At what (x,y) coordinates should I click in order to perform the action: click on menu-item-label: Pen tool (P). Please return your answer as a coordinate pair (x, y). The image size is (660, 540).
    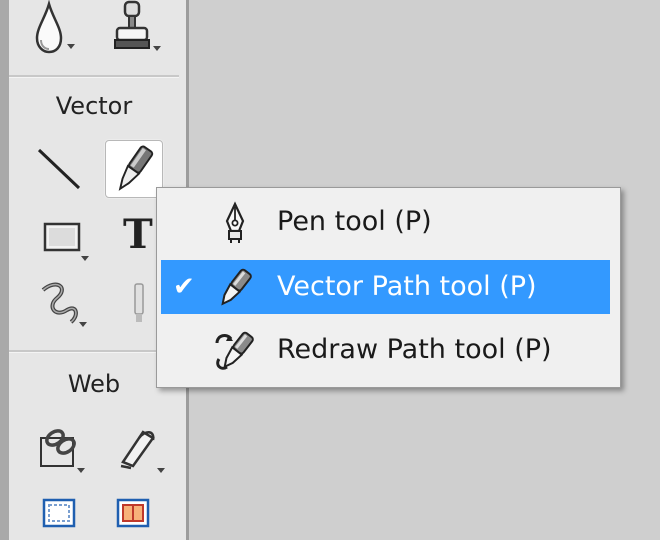
    Looking at the image, I should click on (354, 221).